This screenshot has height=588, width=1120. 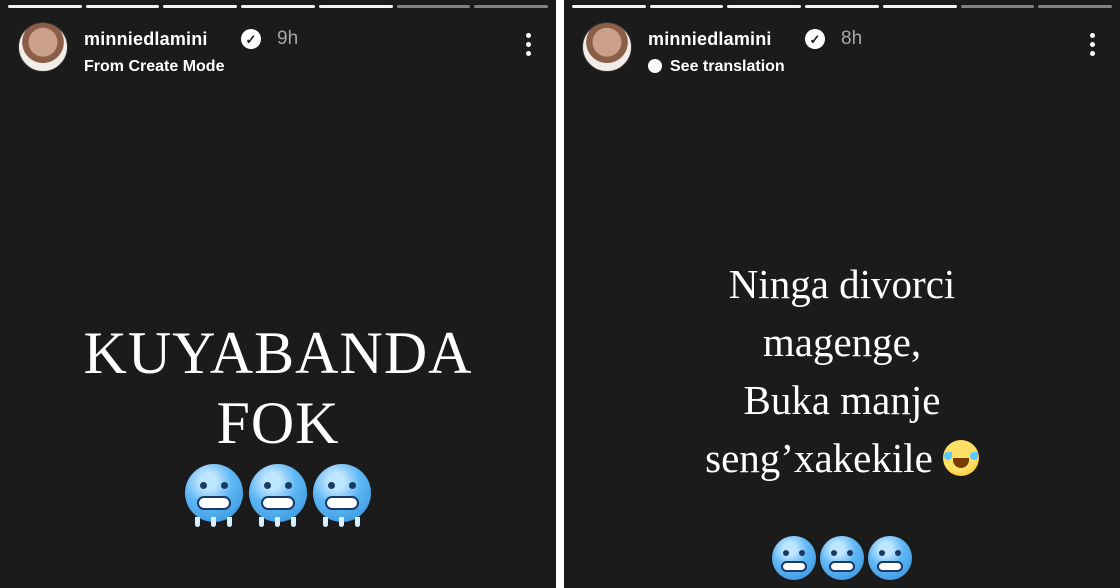 What do you see at coordinates (288, 38) in the screenshot?
I see `post-time: 9h` at bounding box center [288, 38].